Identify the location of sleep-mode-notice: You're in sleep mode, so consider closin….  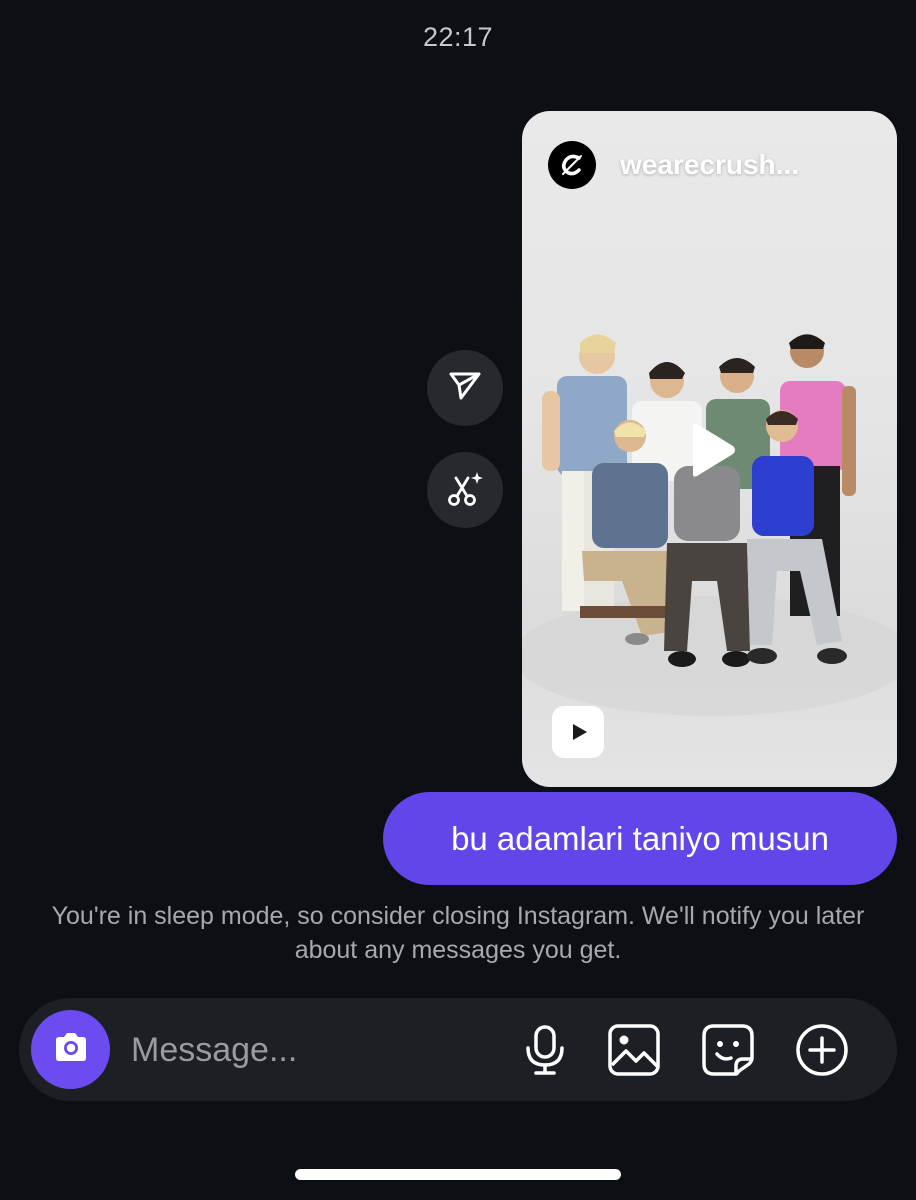
(458, 933).